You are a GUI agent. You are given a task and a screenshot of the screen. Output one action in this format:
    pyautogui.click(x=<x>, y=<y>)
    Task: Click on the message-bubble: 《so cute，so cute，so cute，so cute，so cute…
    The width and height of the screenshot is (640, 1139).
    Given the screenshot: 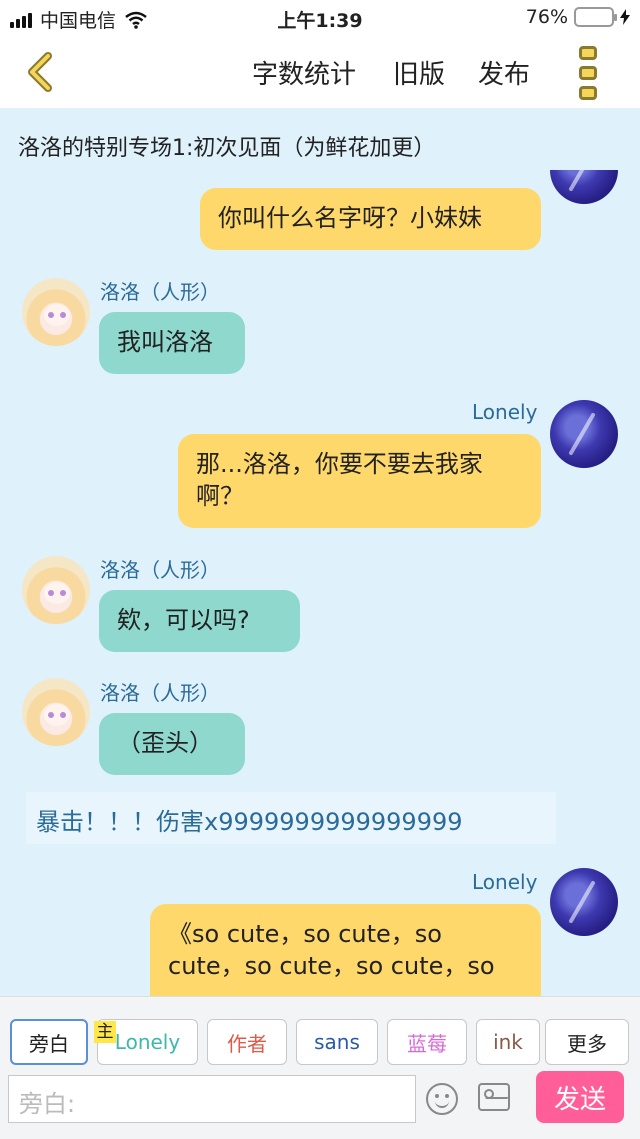 What is the action you would take?
    pyautogui.click(x=345, y=950)
    